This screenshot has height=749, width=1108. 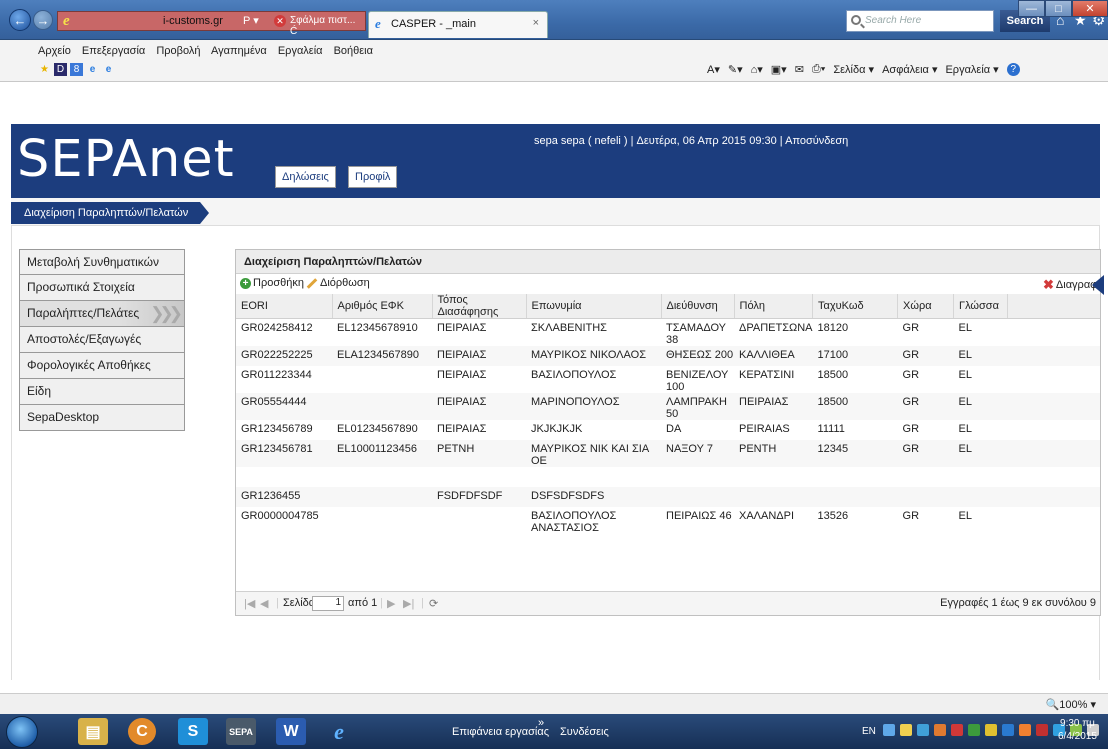 What do you see at coordinates (1077, 736) in the screenshot?
I see `clock-date: 6/4/2015` at bounding box center [1077, 736].